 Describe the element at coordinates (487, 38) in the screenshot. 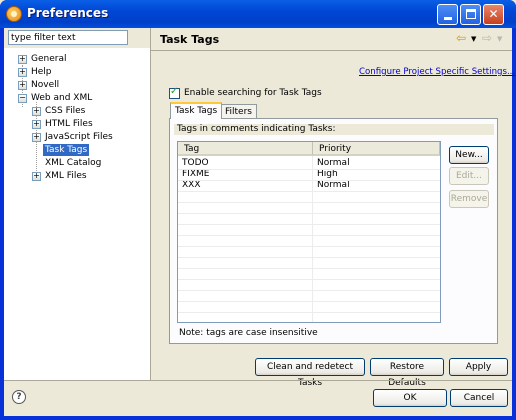

I see `forward-arrow-icon: ⇨` at that location.